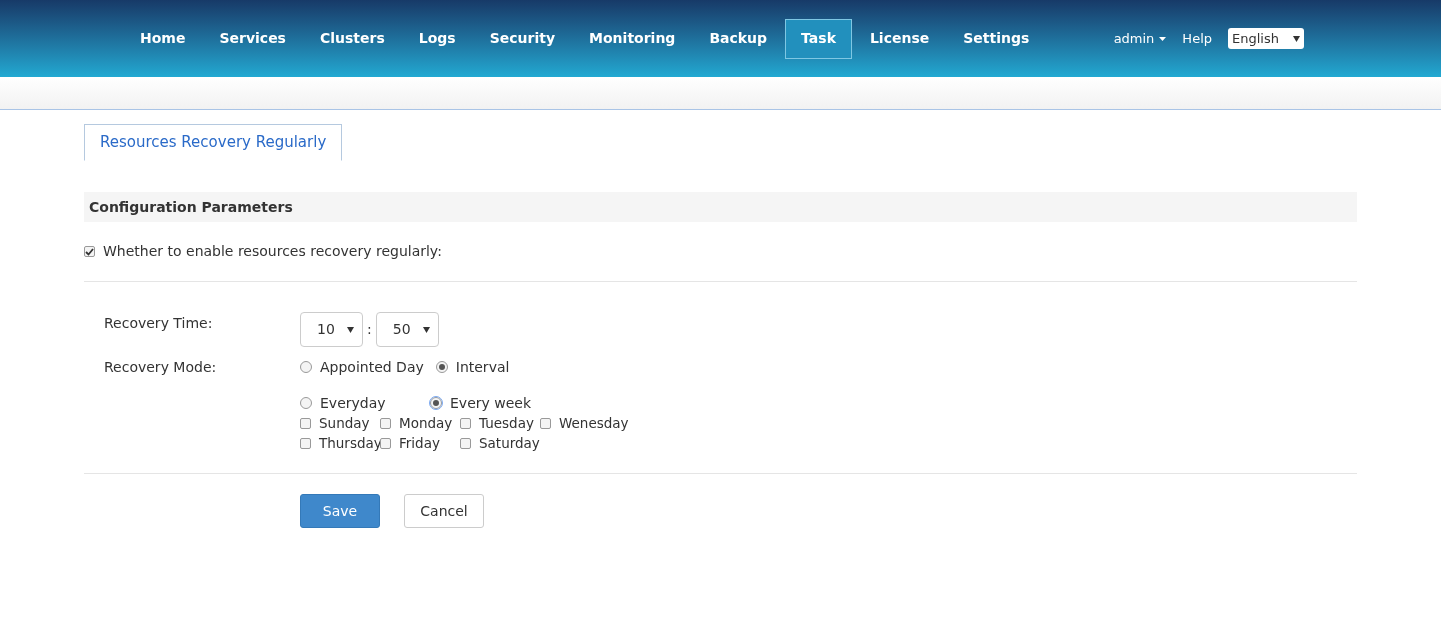 The width and height of the screenshot is (1441, 641). Describe the element at coordinates (372, 367) in the screenshot. I see `radio-label: Appointed Day` at that location.